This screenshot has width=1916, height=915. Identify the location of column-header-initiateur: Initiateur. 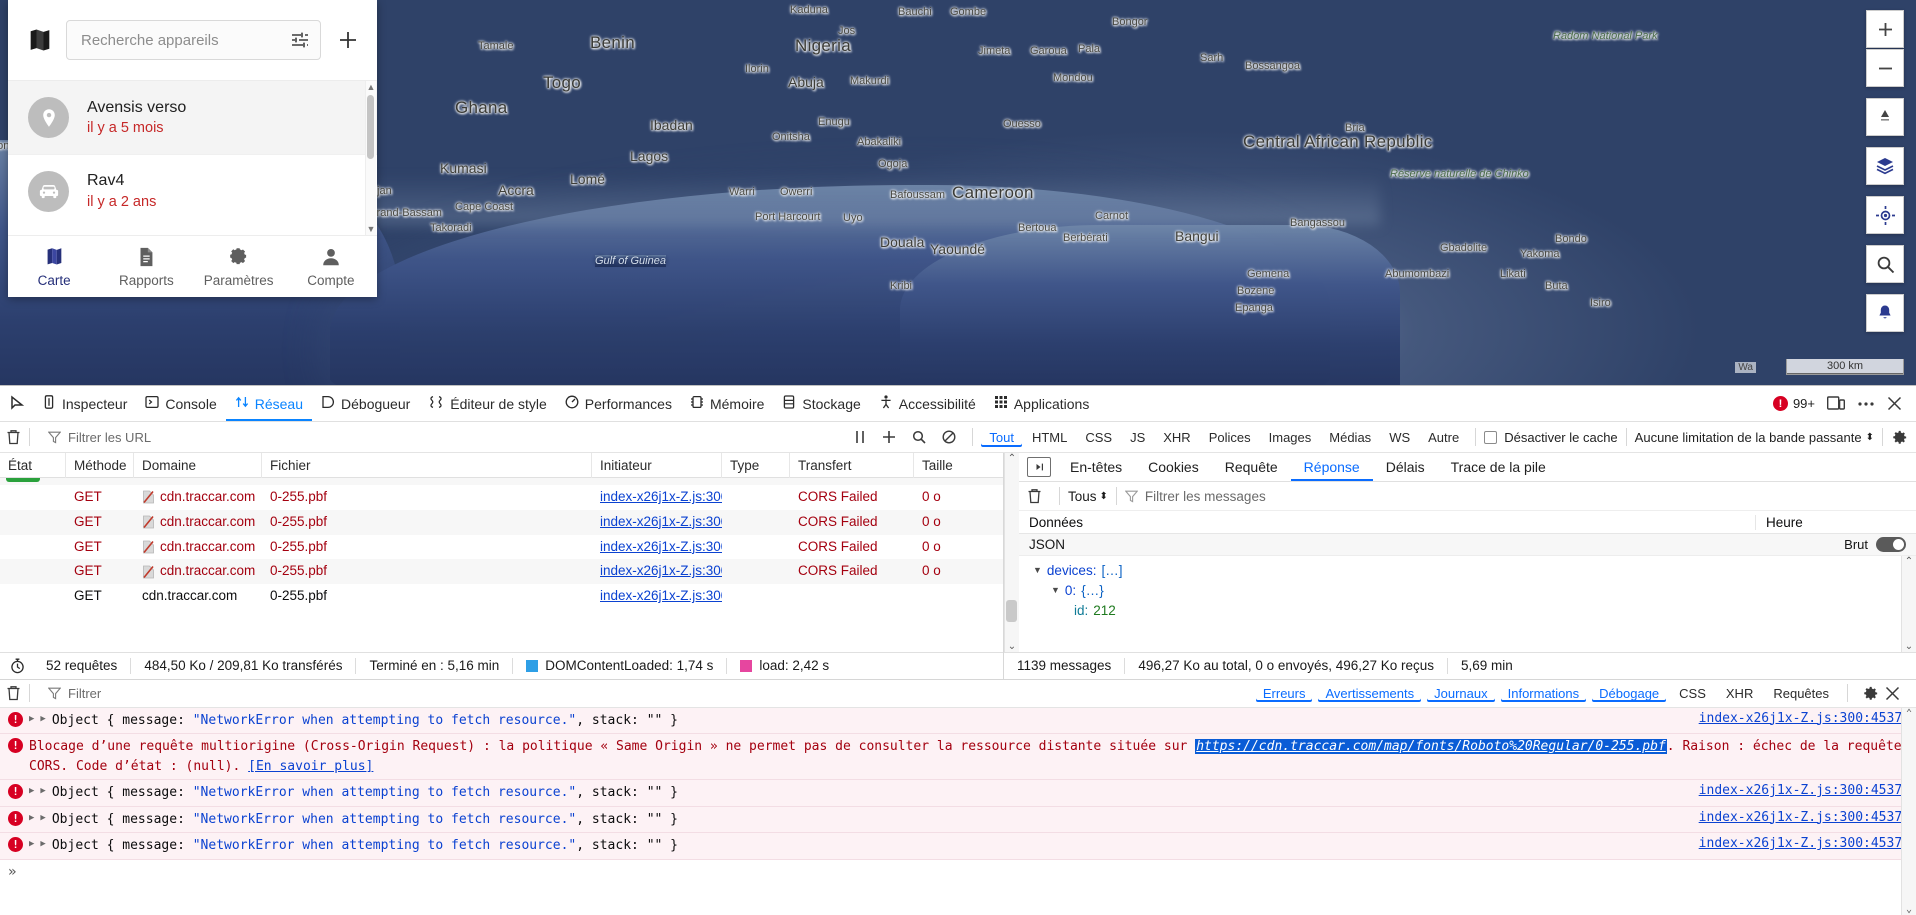
(657, 465).